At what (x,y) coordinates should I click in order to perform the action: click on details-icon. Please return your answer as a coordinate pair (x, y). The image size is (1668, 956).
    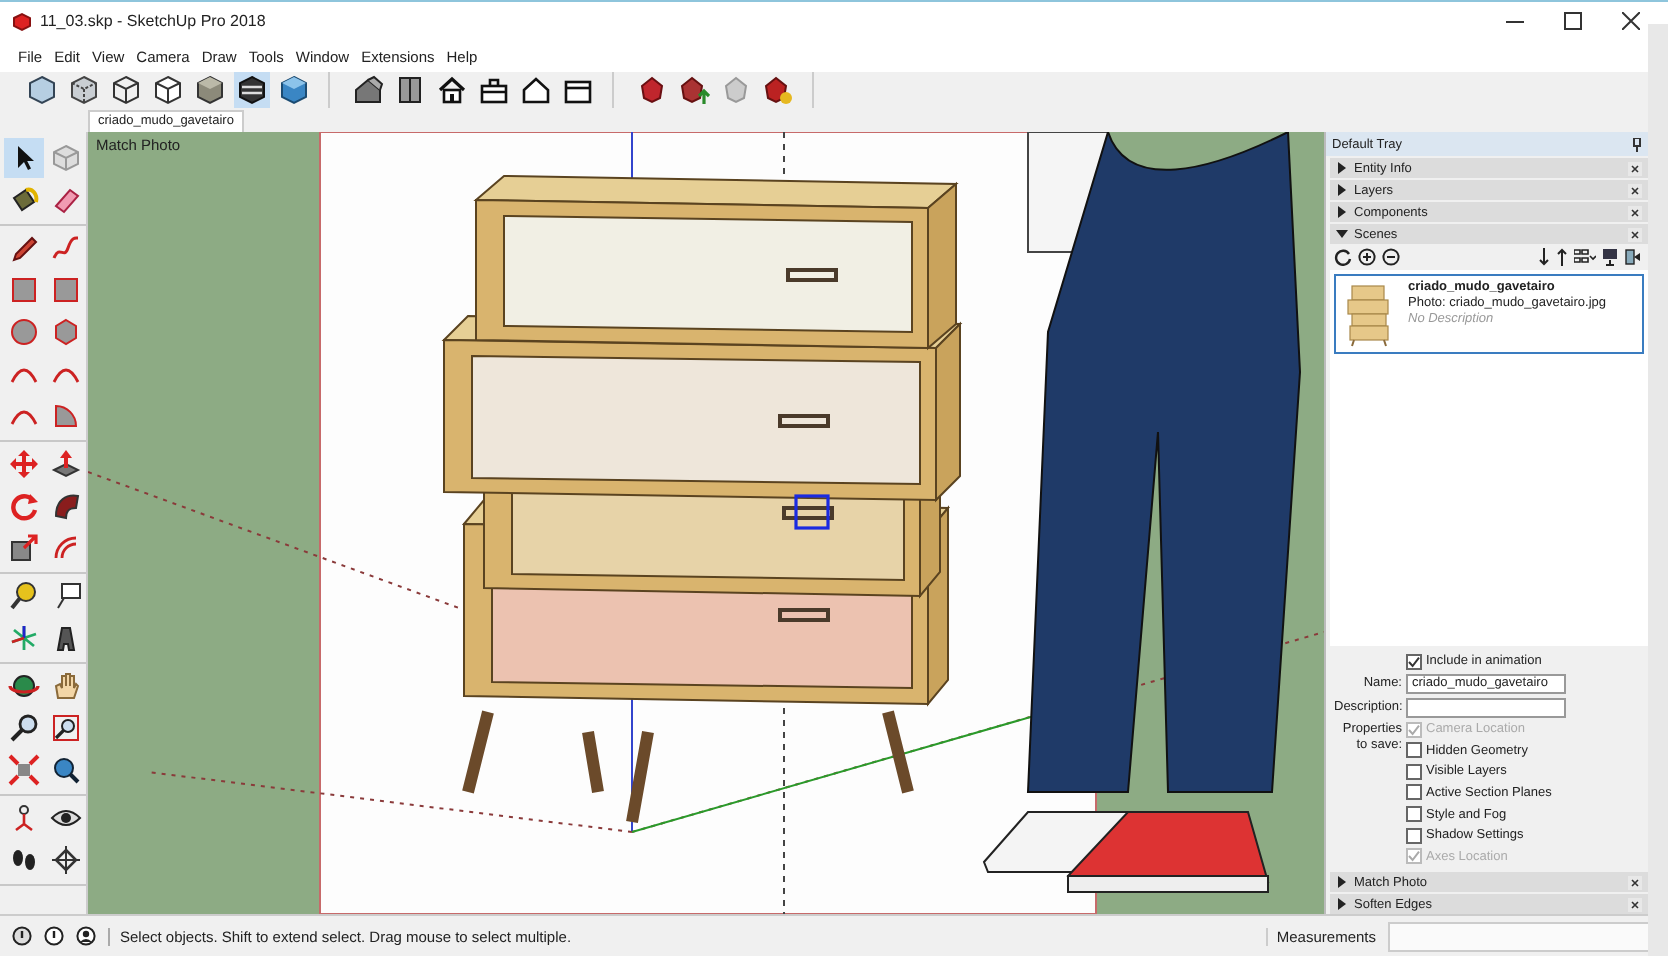
    Looking at the image, I should click on (1632, 257).